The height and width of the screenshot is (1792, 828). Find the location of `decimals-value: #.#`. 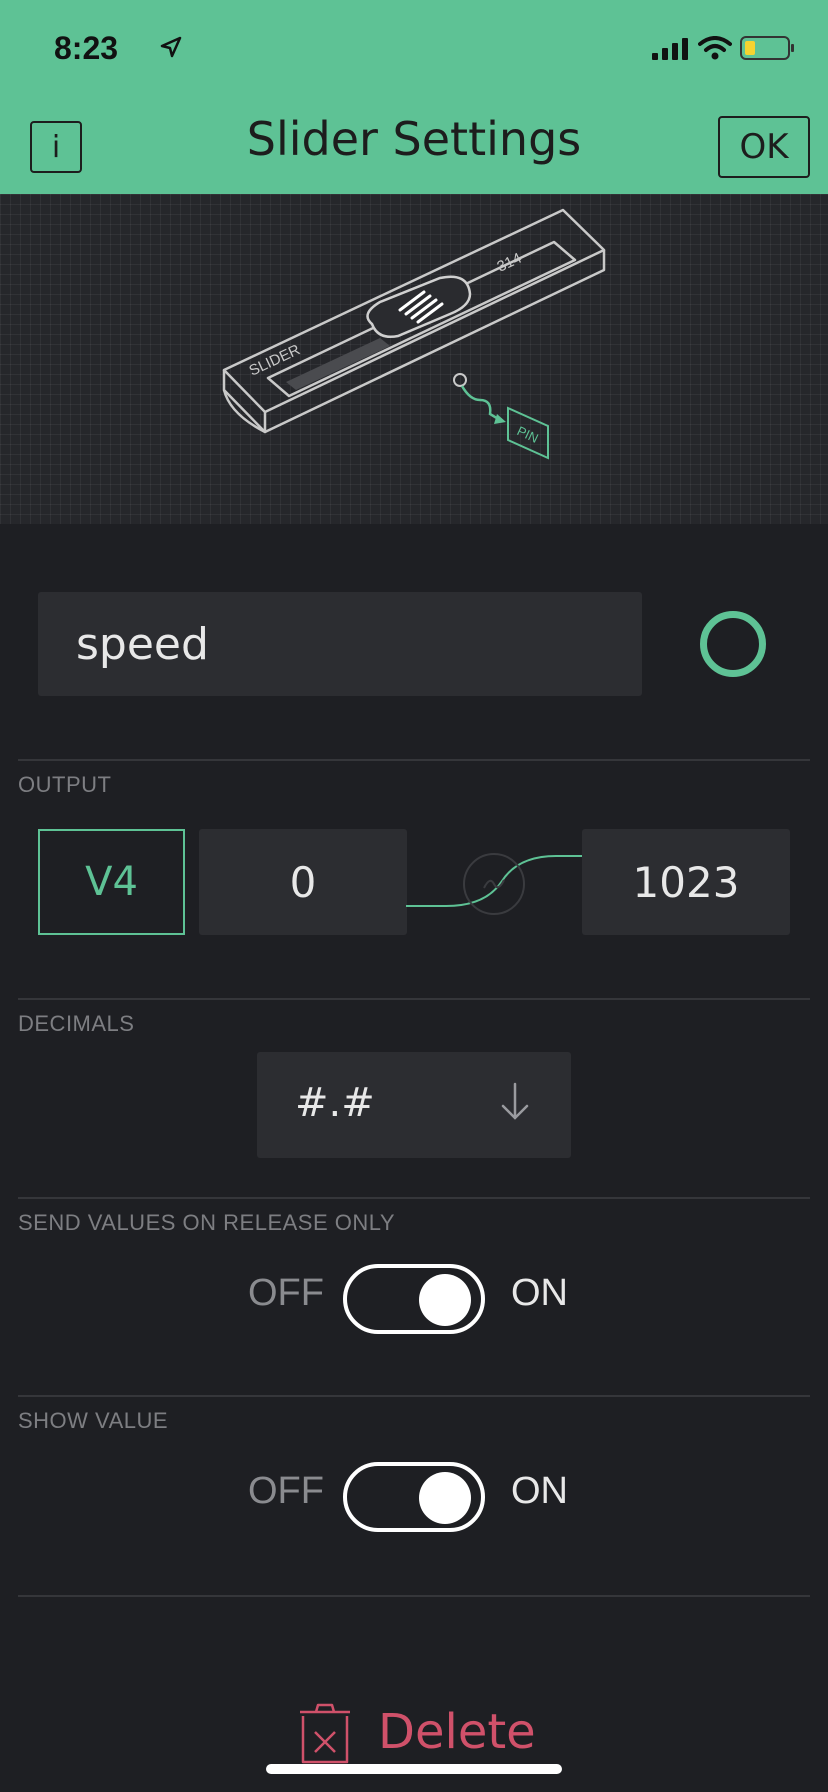

decimals-value: #.# is located at coordinates (335, 1103).